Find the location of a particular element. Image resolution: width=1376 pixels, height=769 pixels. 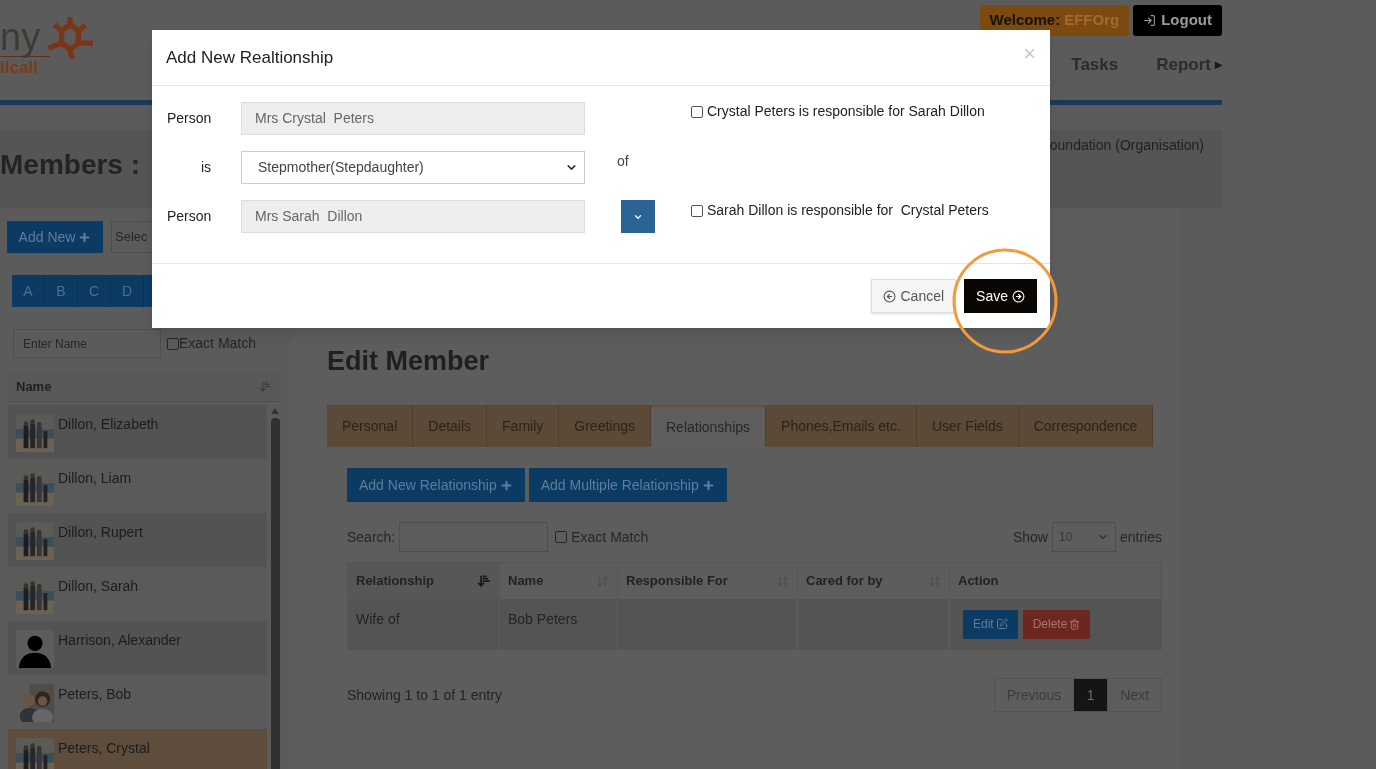

member-name: Peters, Bob is located at coordinates (95, 694).